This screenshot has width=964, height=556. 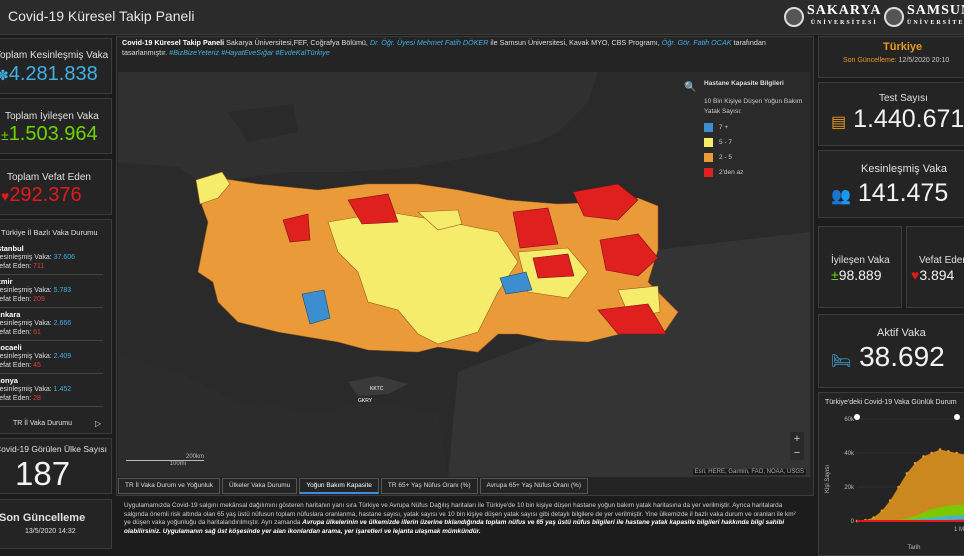 I want to click on map-scale: 200km 100mi, so click(x=165, y=460).